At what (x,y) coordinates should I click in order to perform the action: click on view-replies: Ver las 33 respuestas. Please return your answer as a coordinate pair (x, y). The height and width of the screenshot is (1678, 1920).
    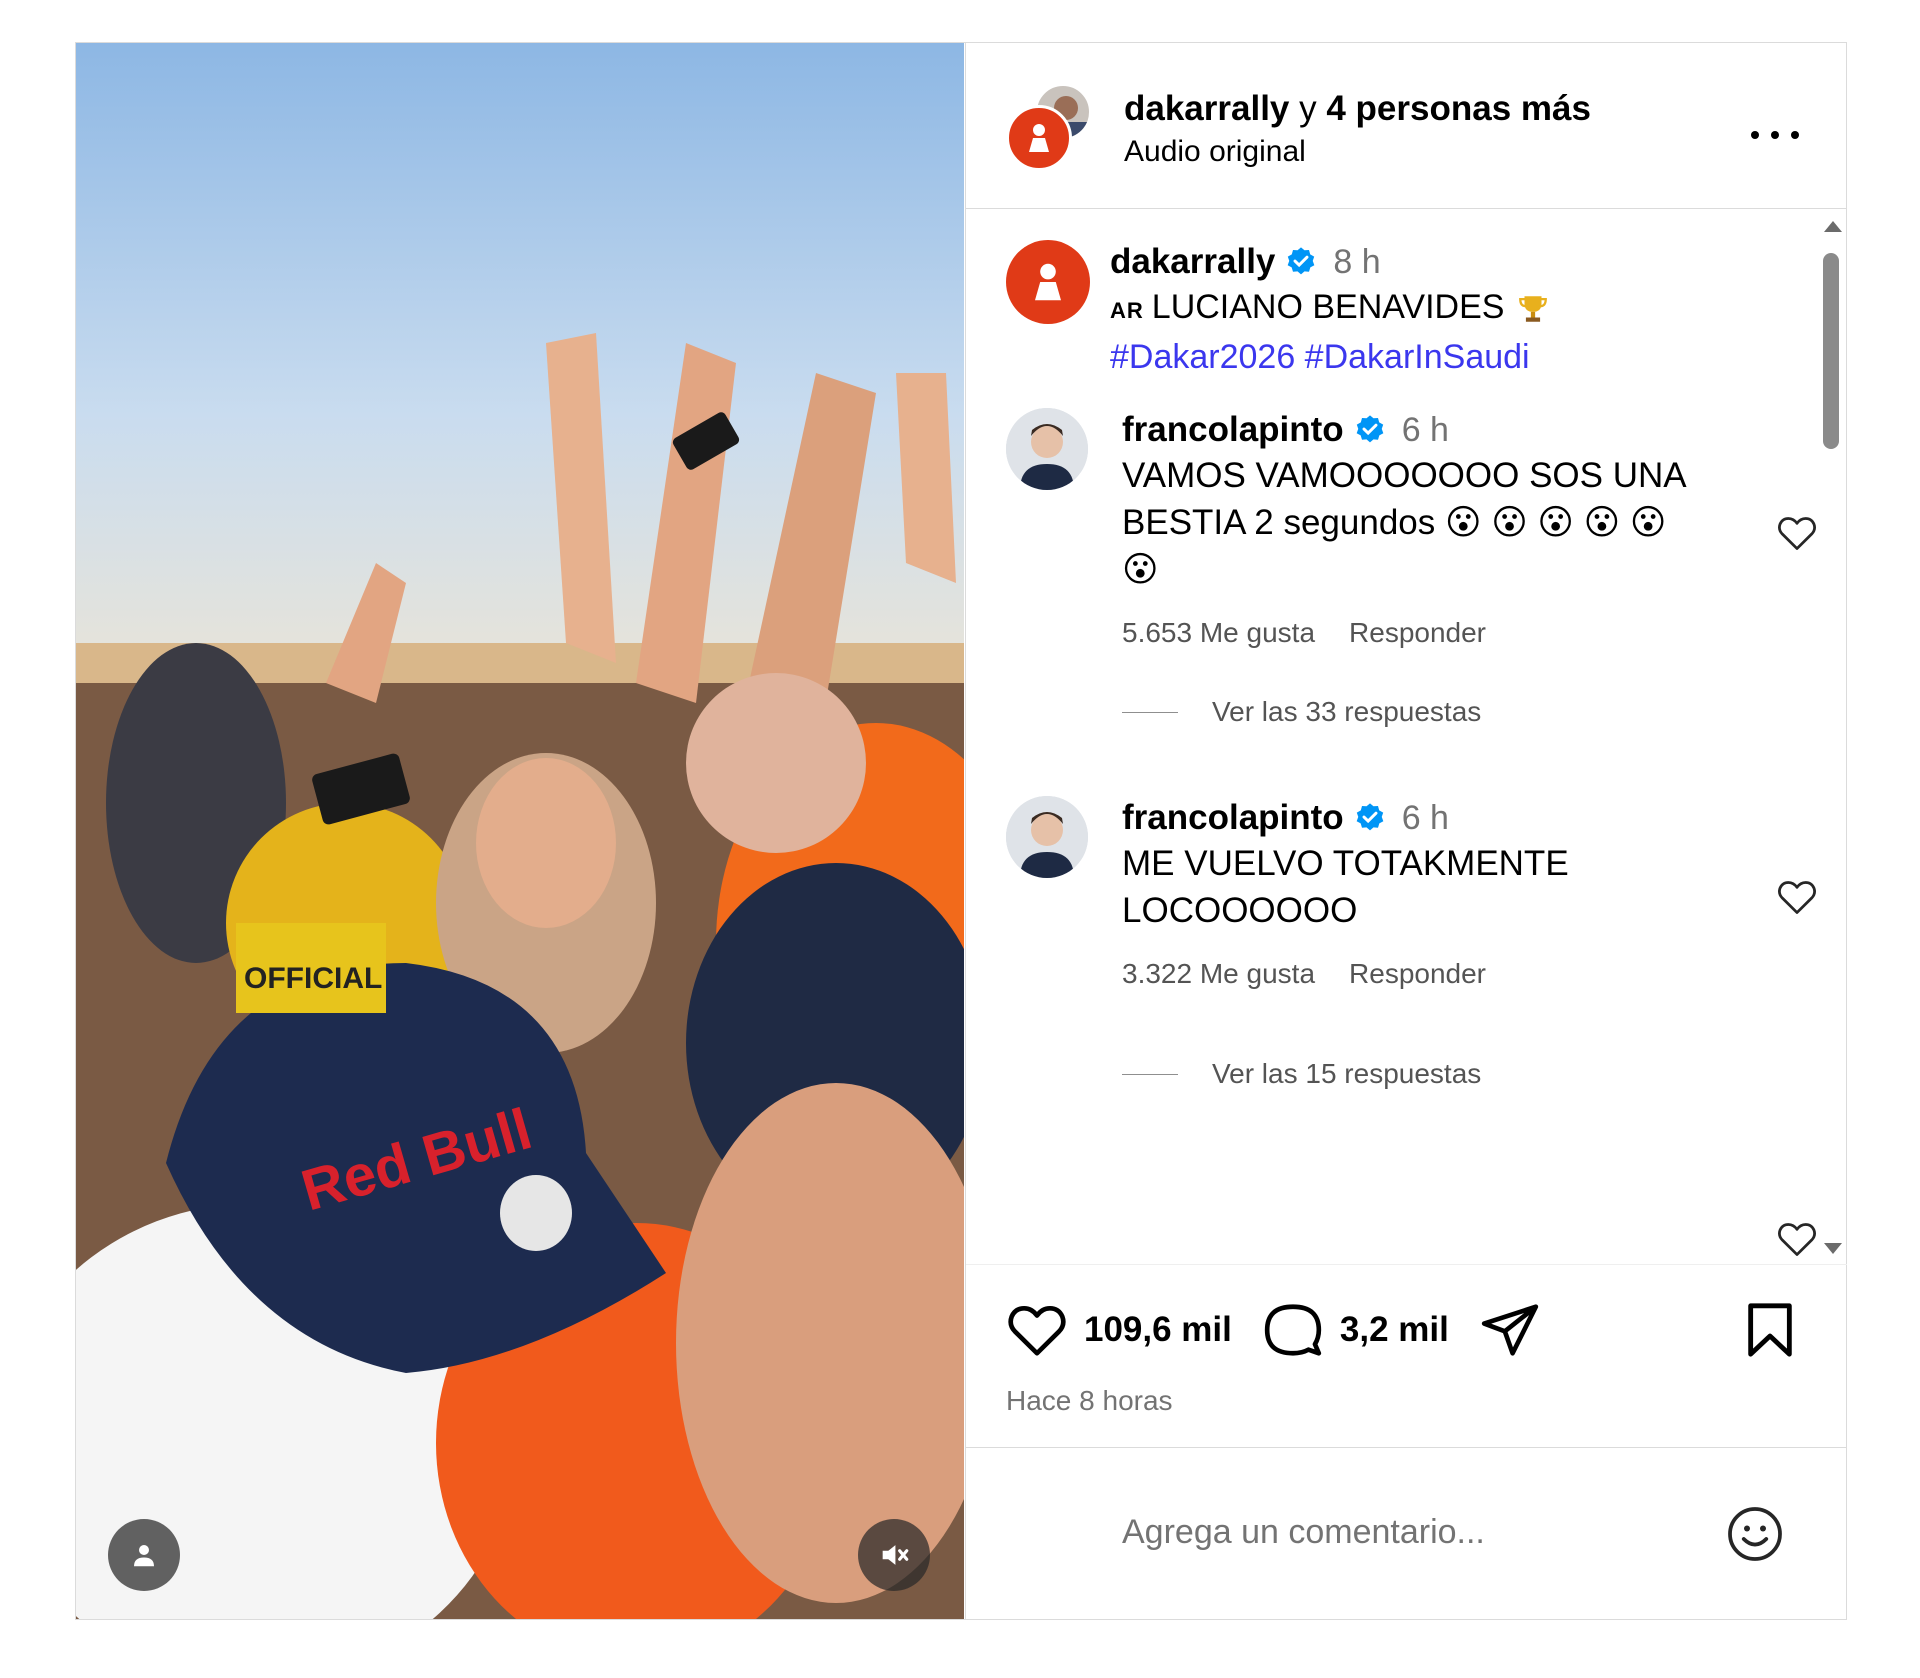
    Looking at the image, I should click on (1301, 712).